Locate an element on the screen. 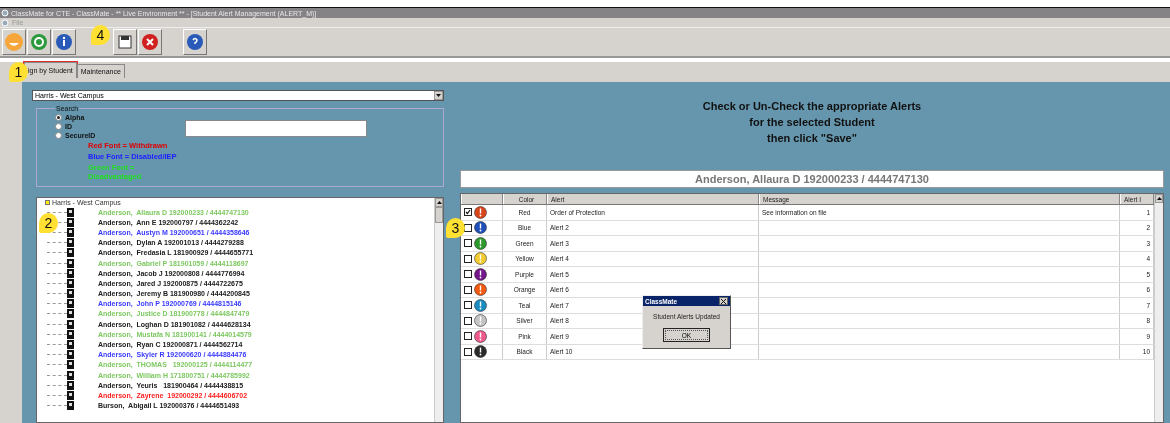 The width and height of the screenshot is (1170, 423). dropdown-arrow-icon is located at coordinates (438, 95).